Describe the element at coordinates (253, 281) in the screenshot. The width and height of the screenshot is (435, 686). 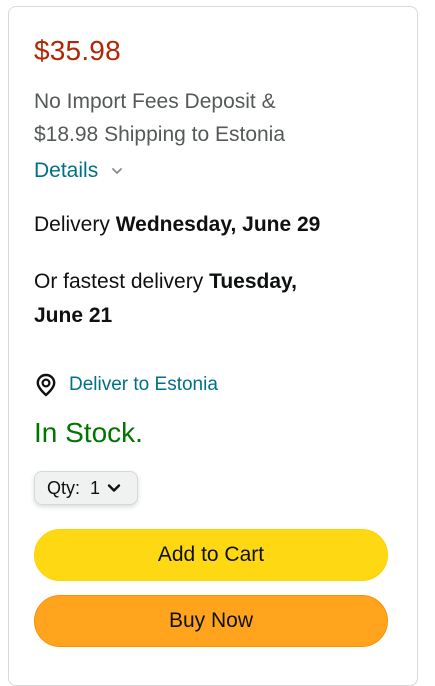
I see `fastest-date-part1: Tuesday,` at that location.